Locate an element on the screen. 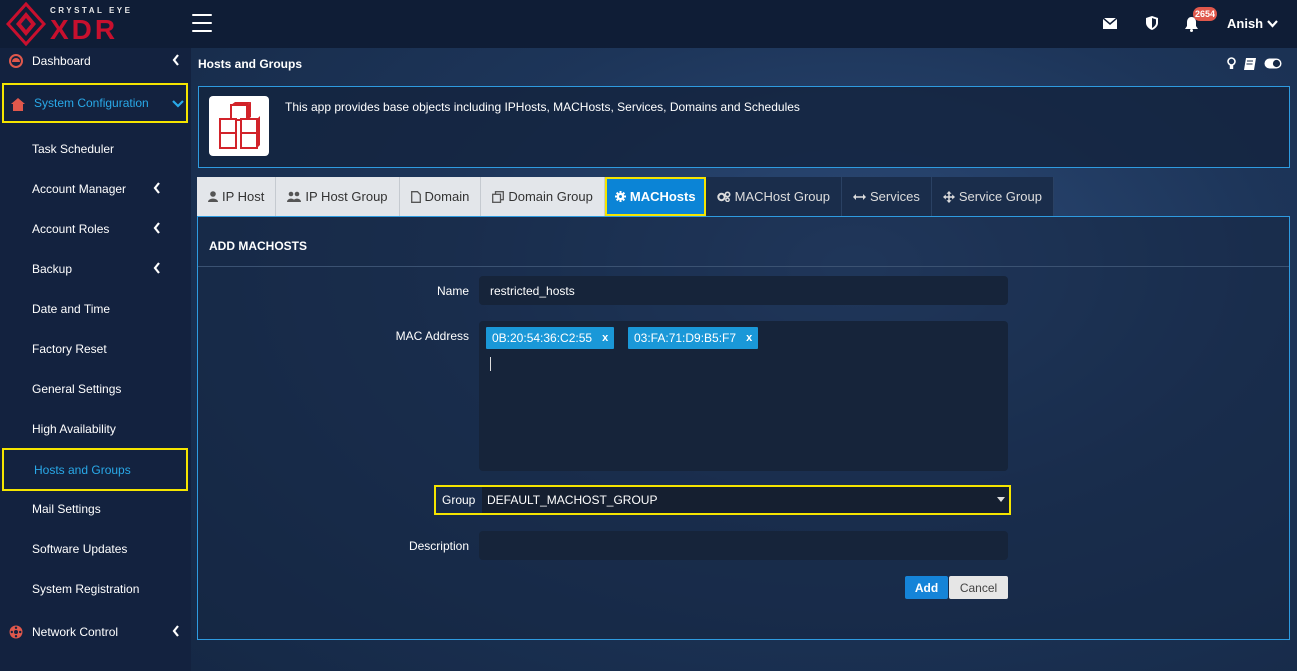 The image size is (1297, 671). mac-address-input: 0B:20:54:36:C2:55 x 03:FA:71:D9:B5:F7 x is located at coordinates (743, 396).